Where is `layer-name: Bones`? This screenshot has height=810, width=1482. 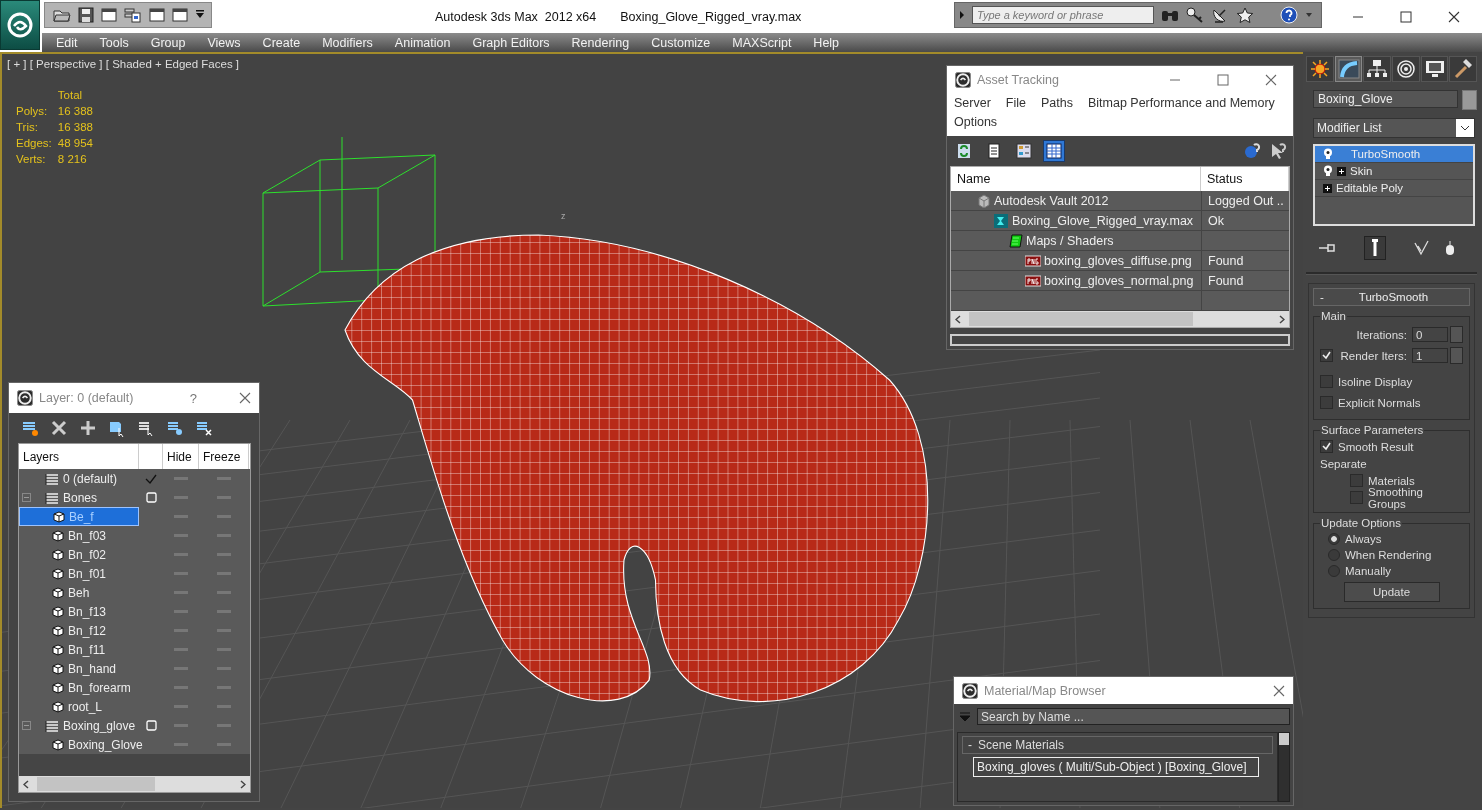
layer-name: Bones is located at coordinates (80, 497).